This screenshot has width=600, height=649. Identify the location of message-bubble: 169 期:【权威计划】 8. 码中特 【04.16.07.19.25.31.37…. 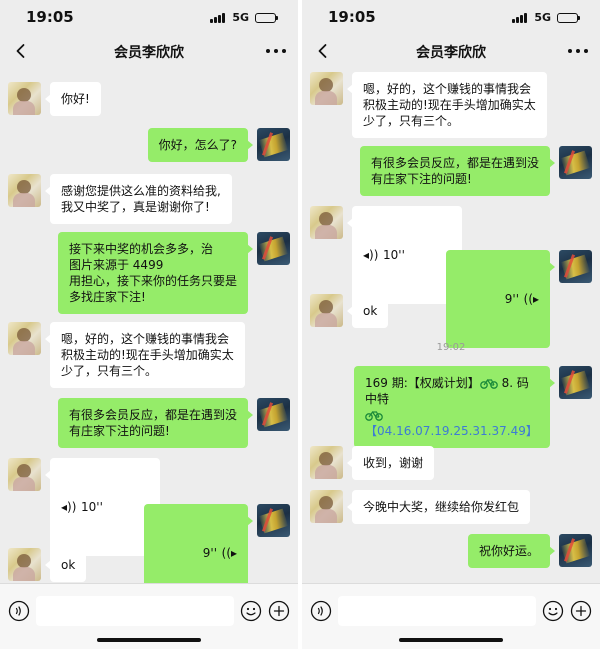
(454, 407).